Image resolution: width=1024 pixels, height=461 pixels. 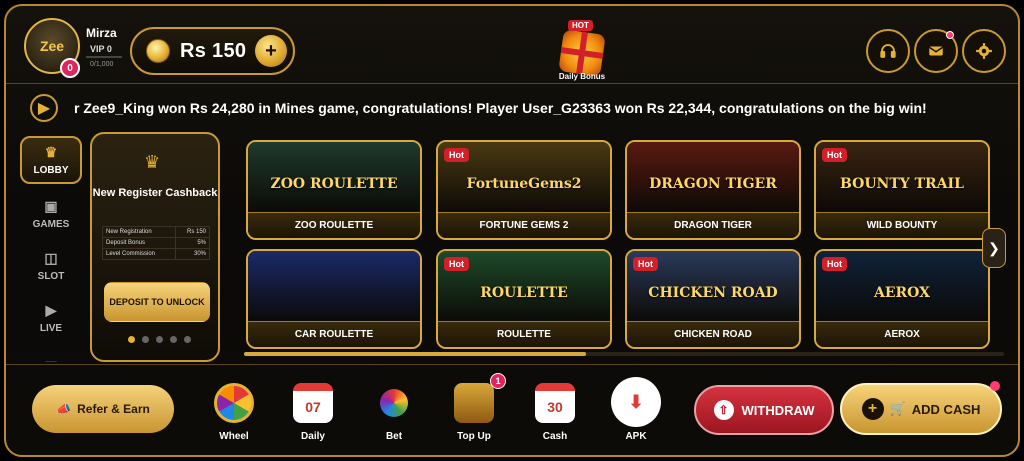 What do you see at coordinates (994, 248) in the screenshot?
I see `chevron-right-icon: ❯` at bounding box center [994, 248].